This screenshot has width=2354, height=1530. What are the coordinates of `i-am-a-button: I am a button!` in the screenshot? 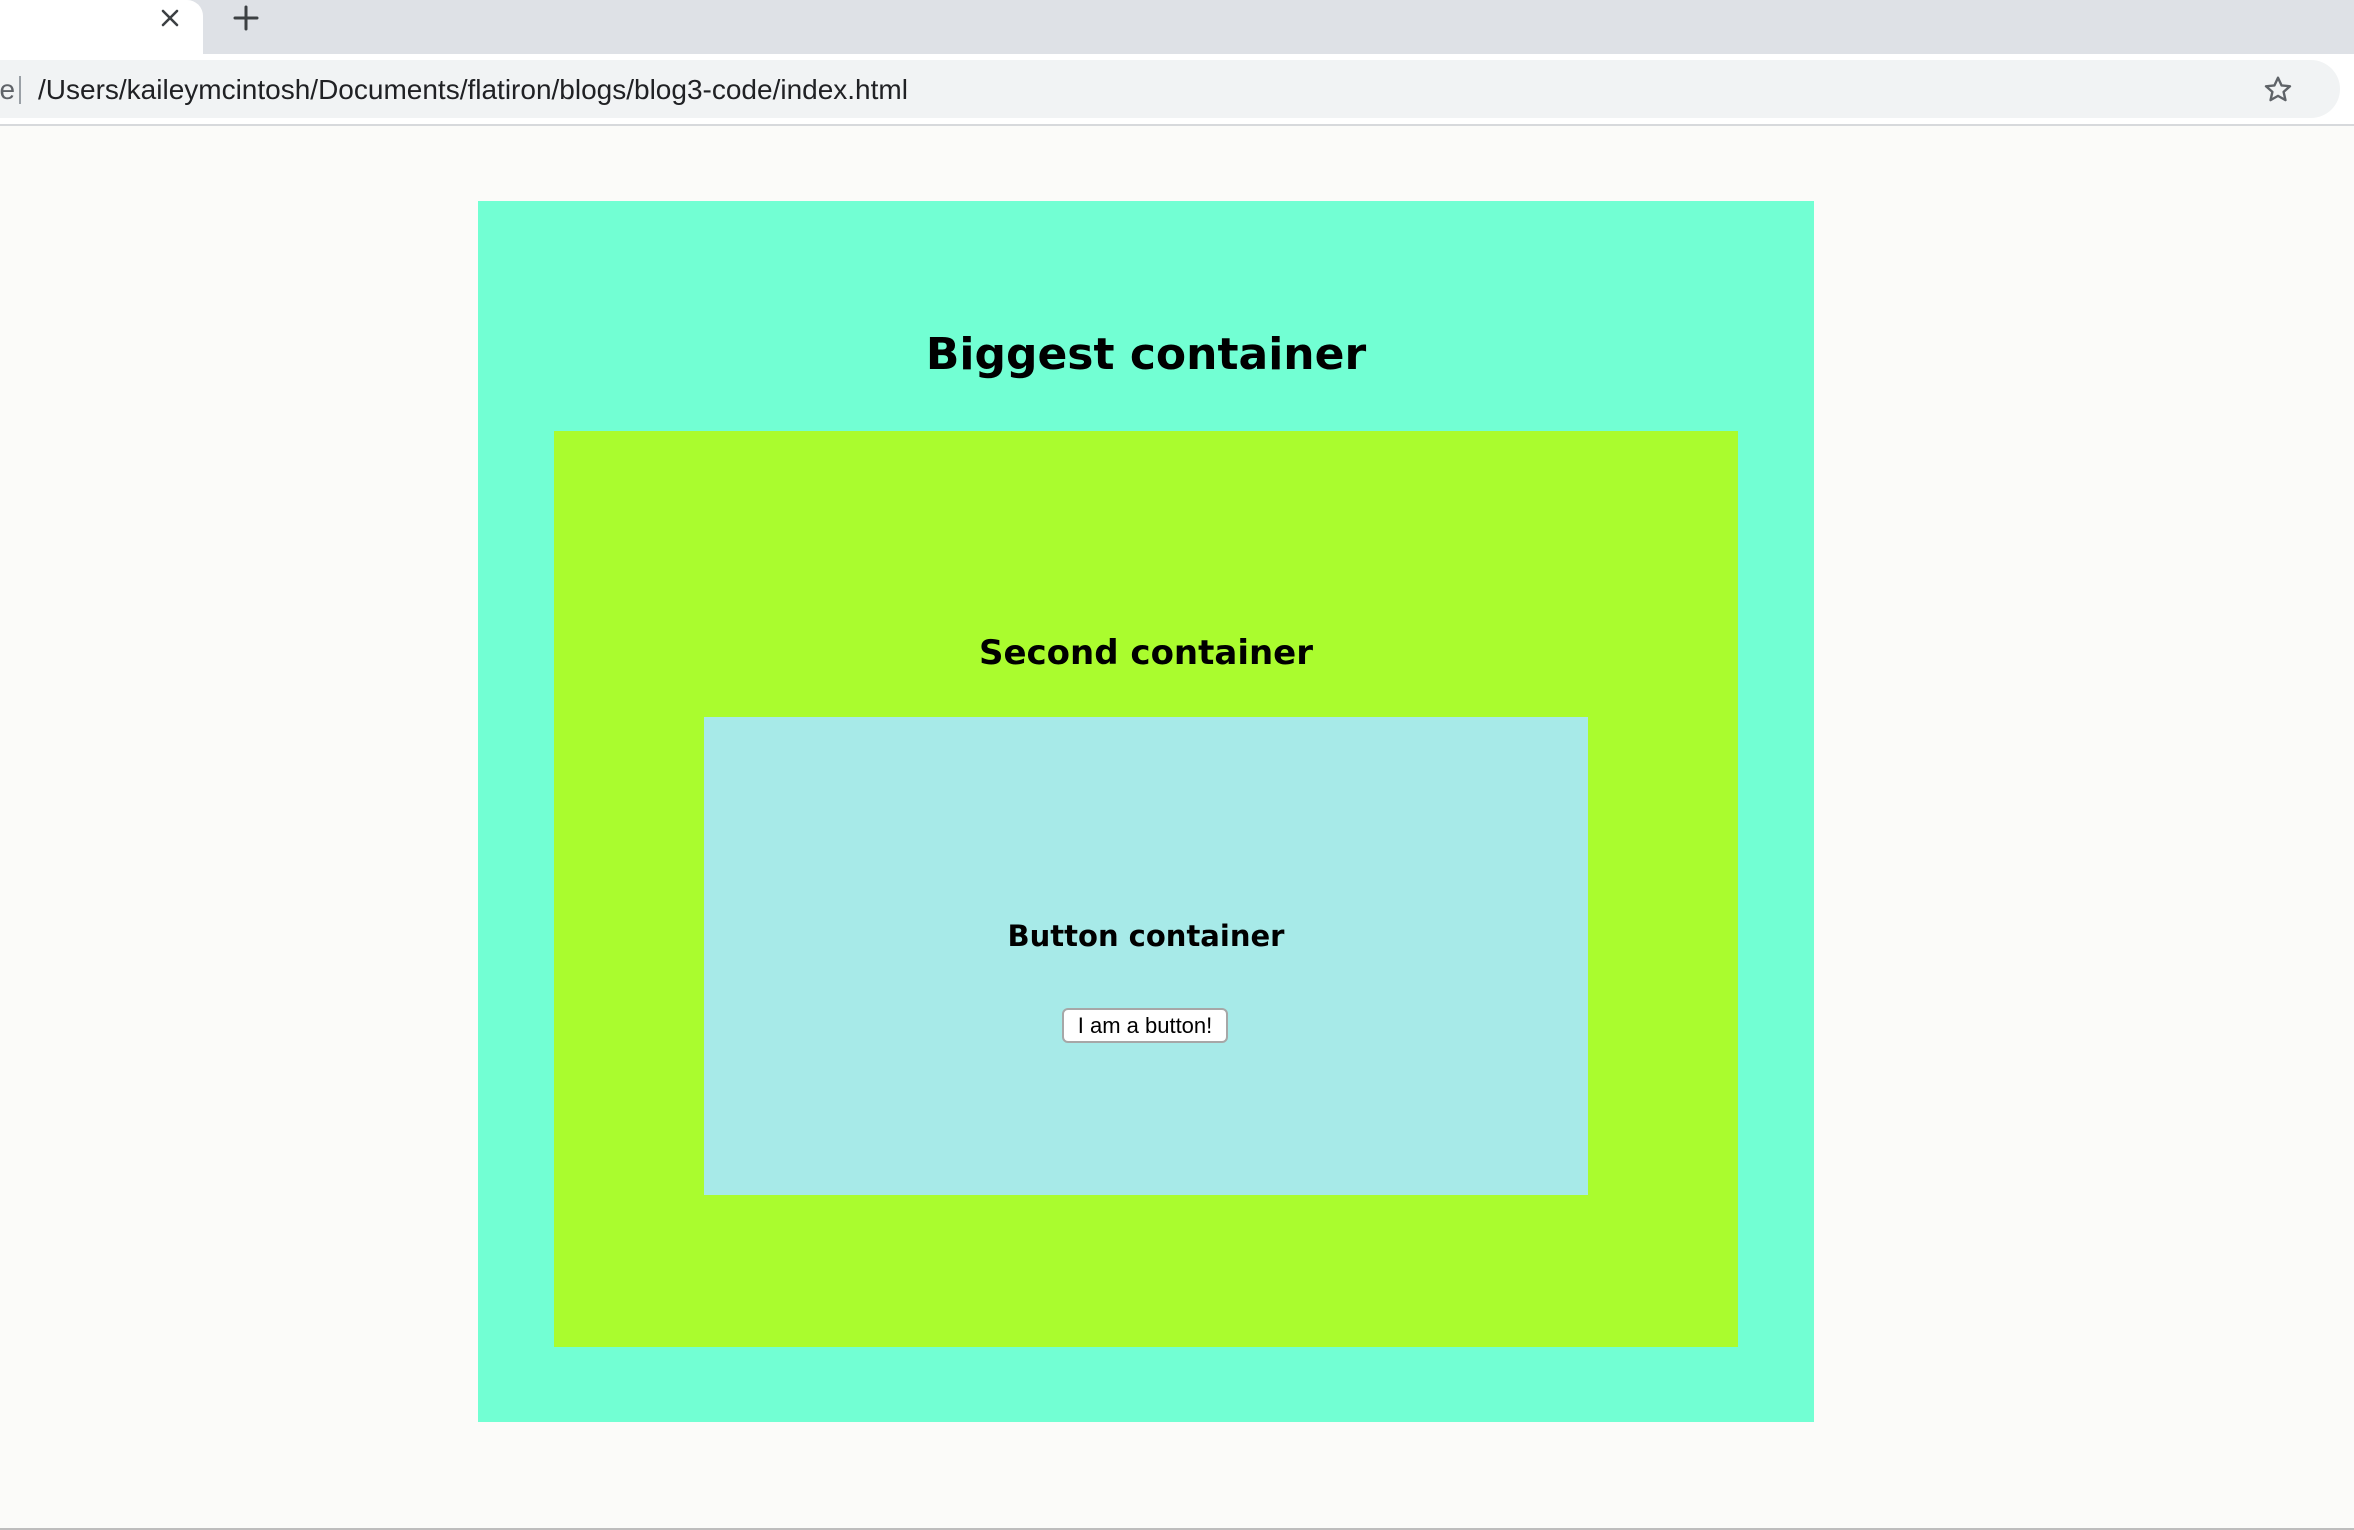 It's located at (1145, 1025).